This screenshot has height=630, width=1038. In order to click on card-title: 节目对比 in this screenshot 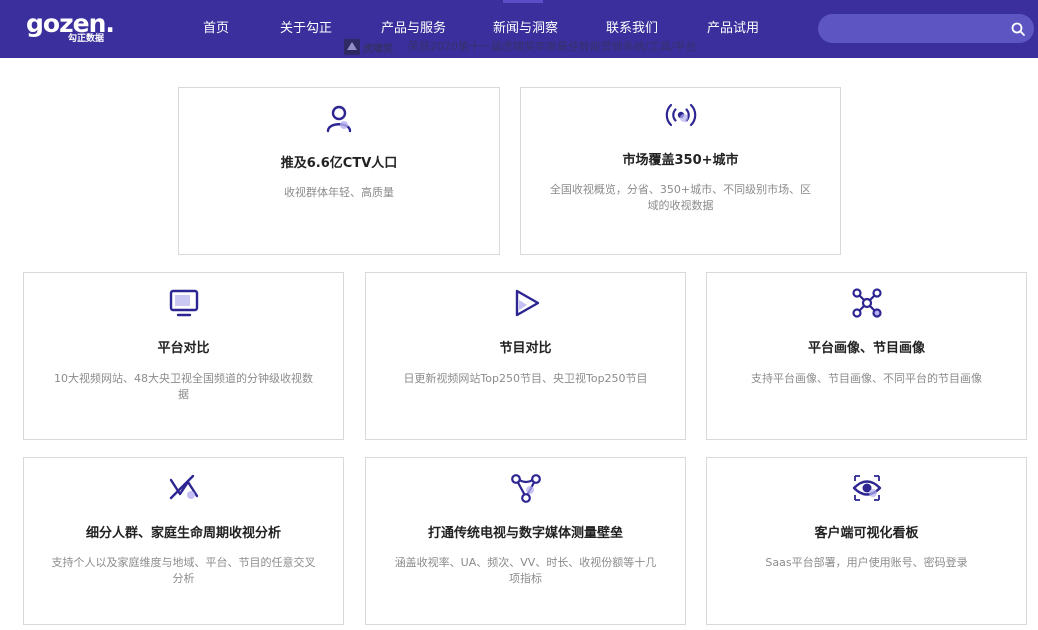, I will do `click(525, 348)`.